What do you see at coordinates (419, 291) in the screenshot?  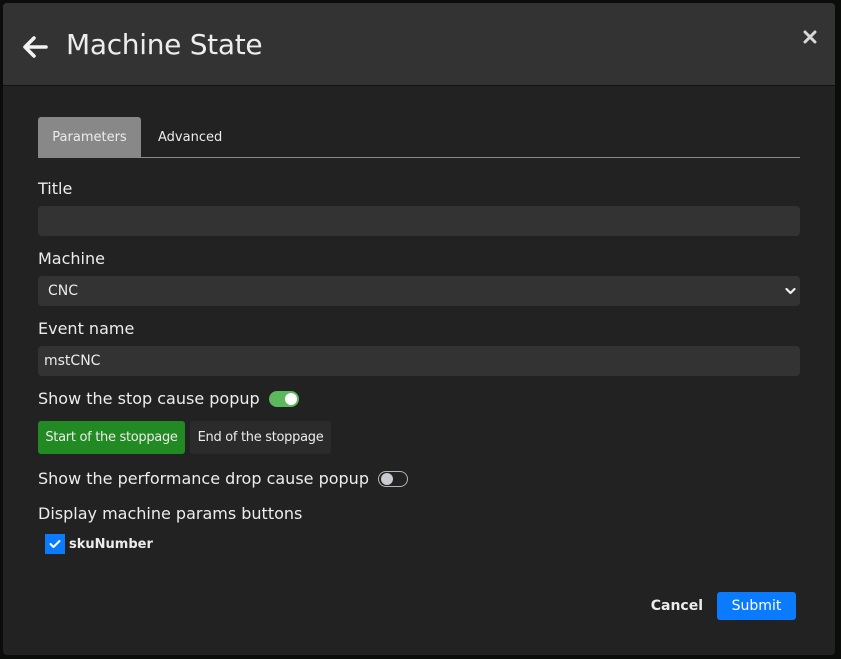 I see `machine-select: CNC` at bounding box center [419, 291].